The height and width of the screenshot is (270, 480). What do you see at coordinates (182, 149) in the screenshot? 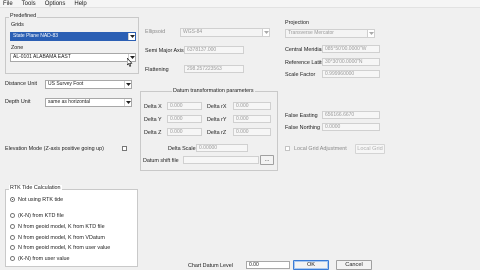
I see `delta-scale-label: Delta Scale` at bounding box center [182, 149].